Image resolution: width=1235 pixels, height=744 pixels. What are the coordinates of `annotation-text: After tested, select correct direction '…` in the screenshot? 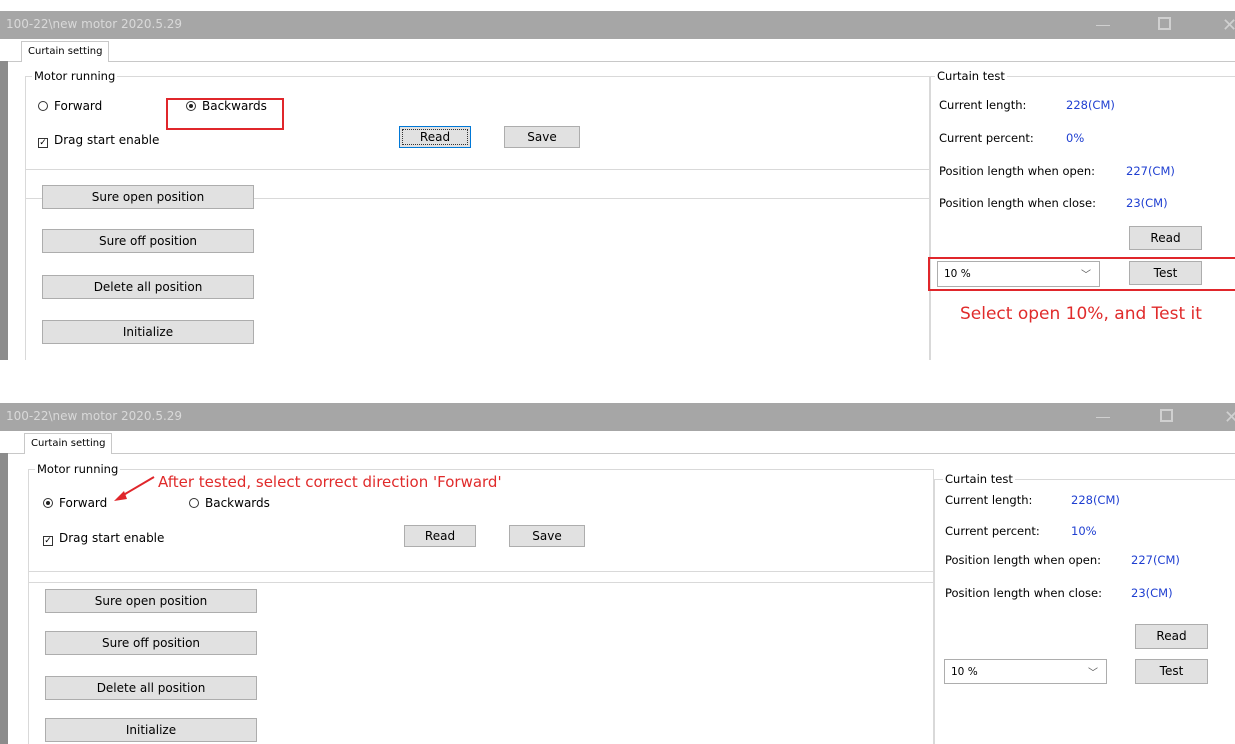 It's located at (330, 482).